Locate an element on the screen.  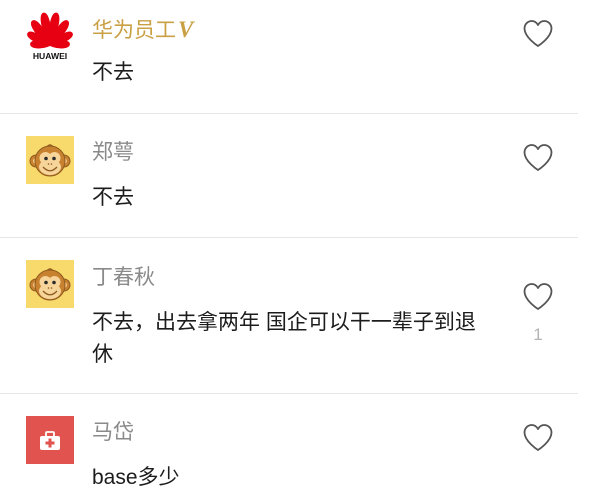
commenter-name: 华为员工V is located at coordinates (142, 30).